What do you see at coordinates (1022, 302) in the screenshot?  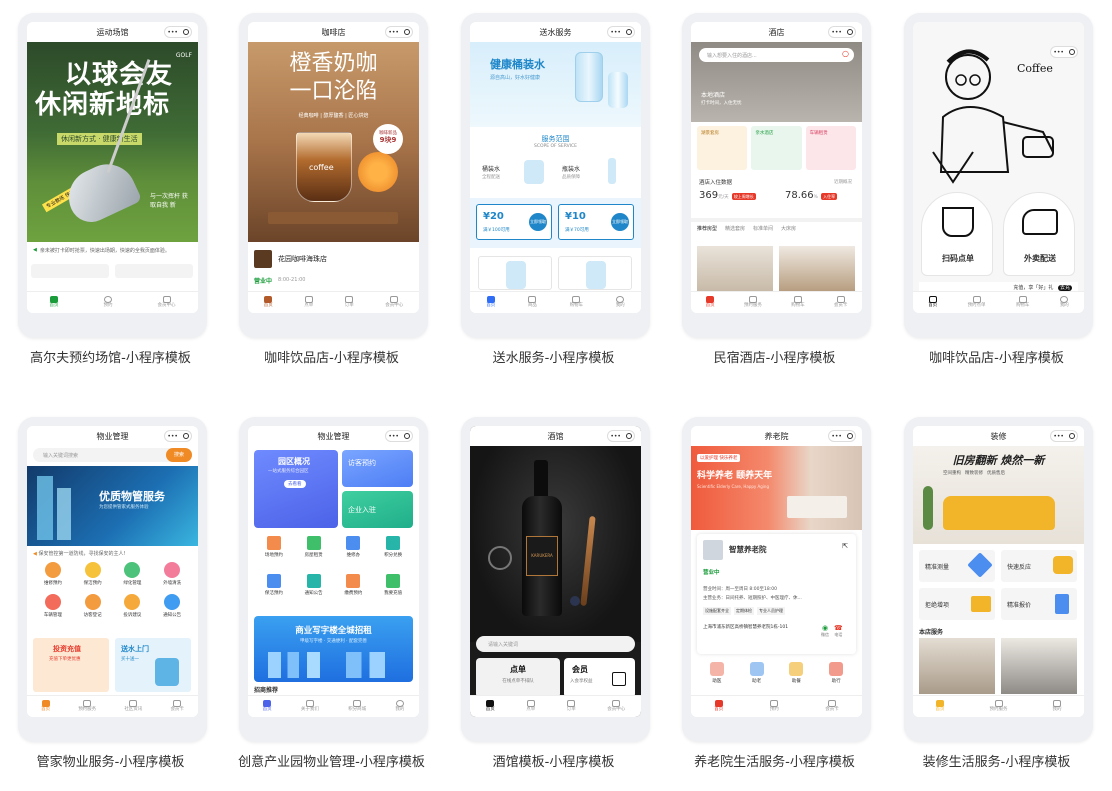 I see `tab-cart: 购物车` at bounding box center [1022, 302].